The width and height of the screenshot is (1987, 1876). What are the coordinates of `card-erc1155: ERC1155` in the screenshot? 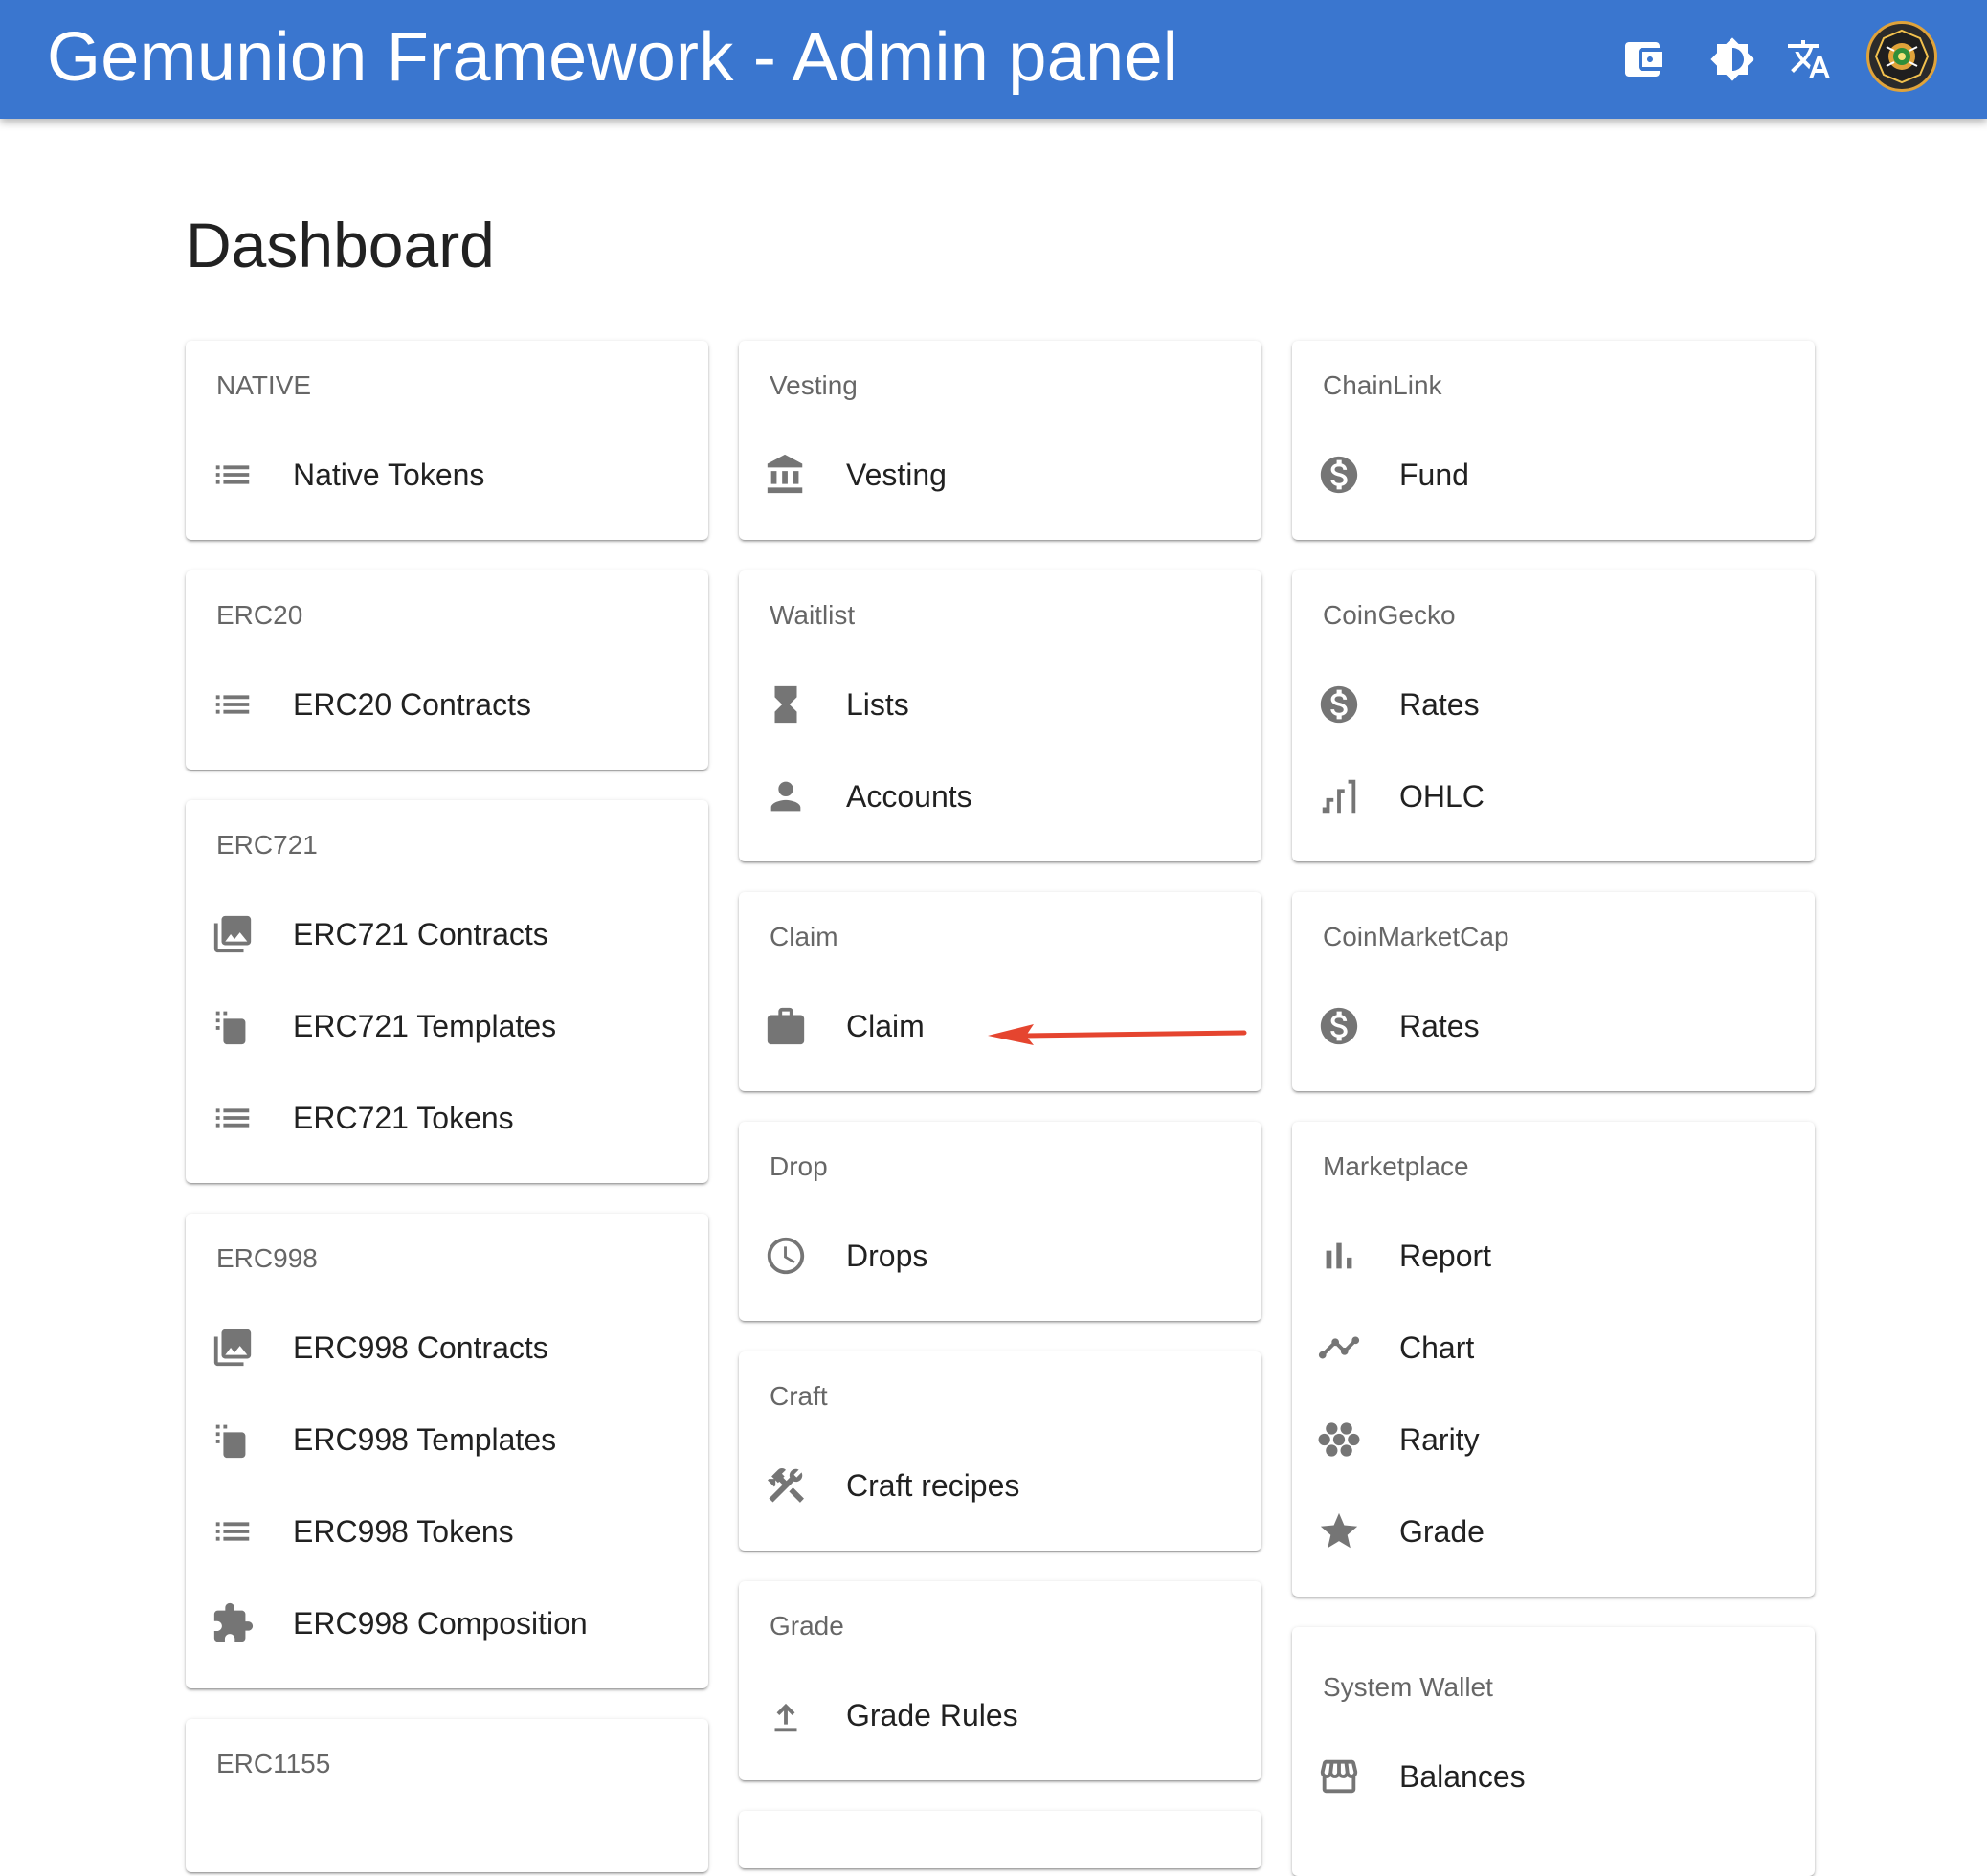 It's located at (447, 1795).